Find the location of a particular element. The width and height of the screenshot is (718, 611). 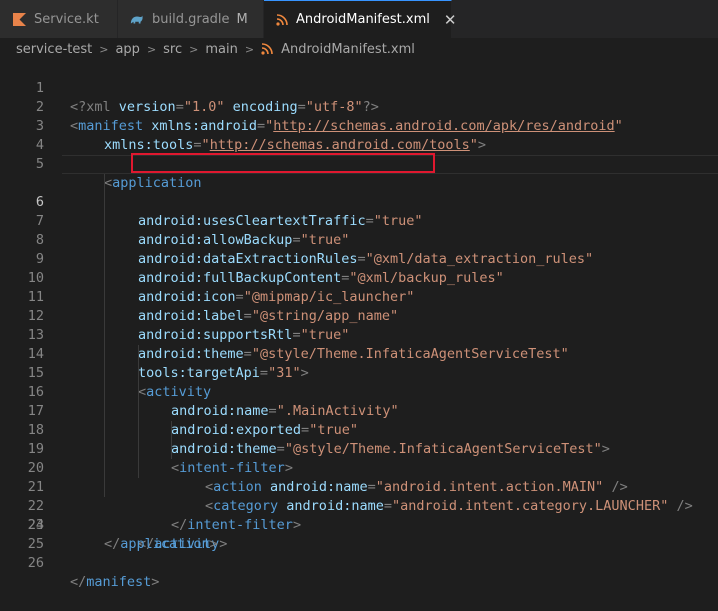

tab-label: Service.kt is located at coordinates (66, 19).